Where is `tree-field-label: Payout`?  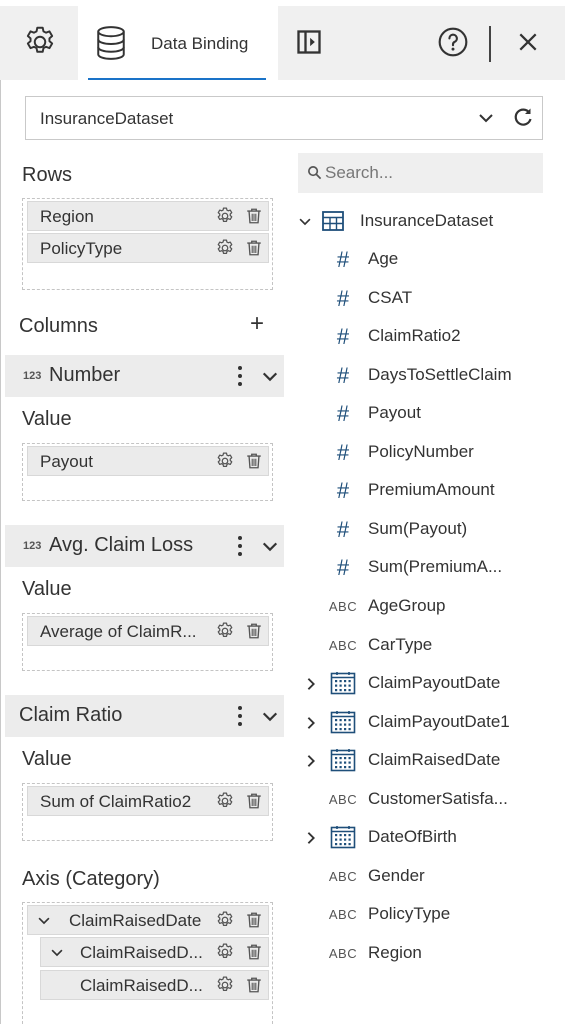 tree-field-label: Payout is located at coordinates (394, 412).